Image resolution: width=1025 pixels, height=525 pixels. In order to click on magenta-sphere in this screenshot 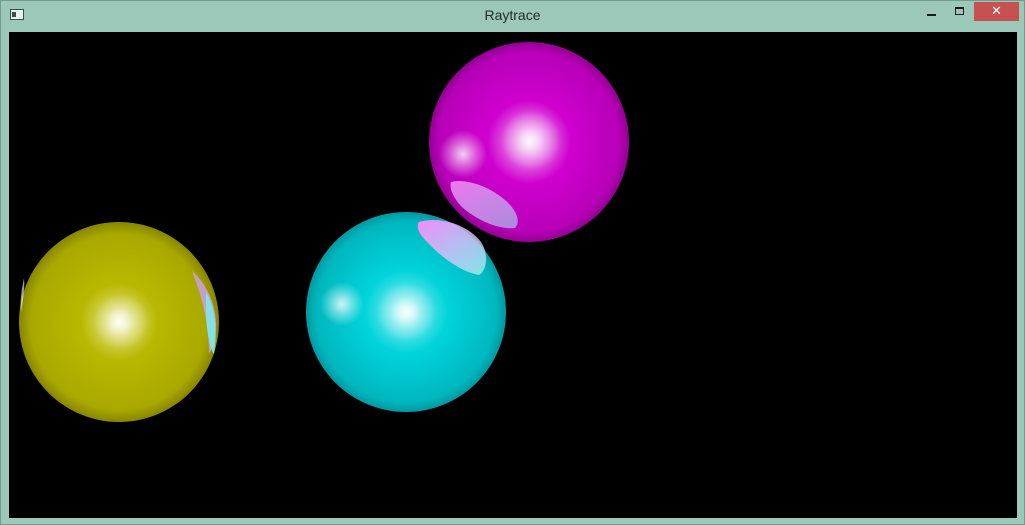, I will do `click(529, 142)`.